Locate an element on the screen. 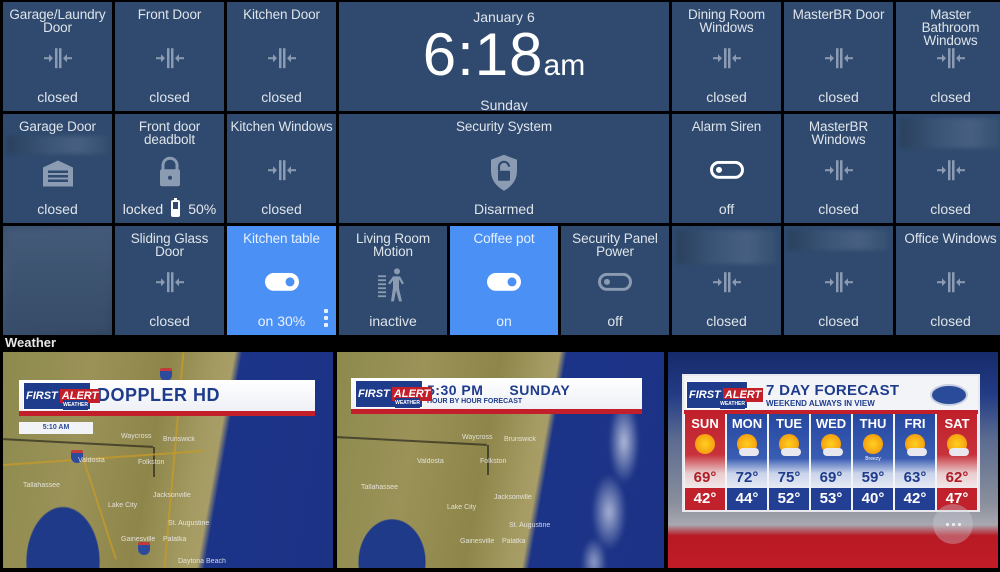  tile-state: on 30% is located at coordinates (281, 321).